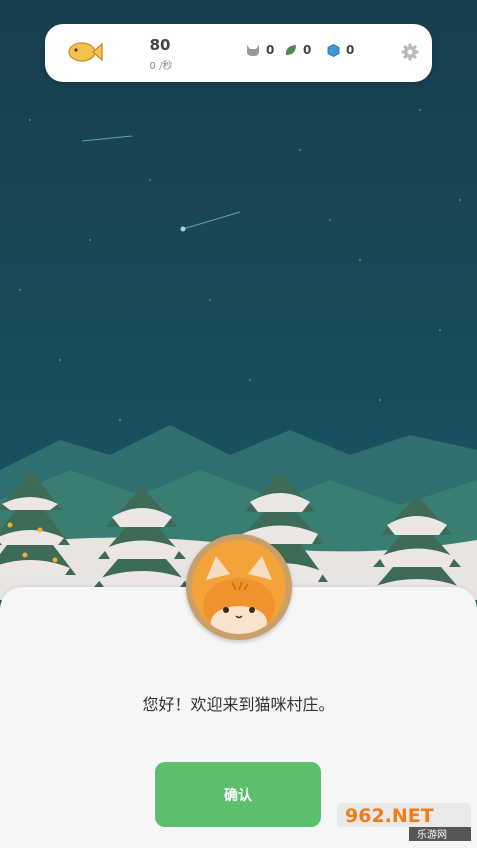  Describe the element at coordinates (160, 45) in the screenshot. I see `fish-count: 80` at that location.